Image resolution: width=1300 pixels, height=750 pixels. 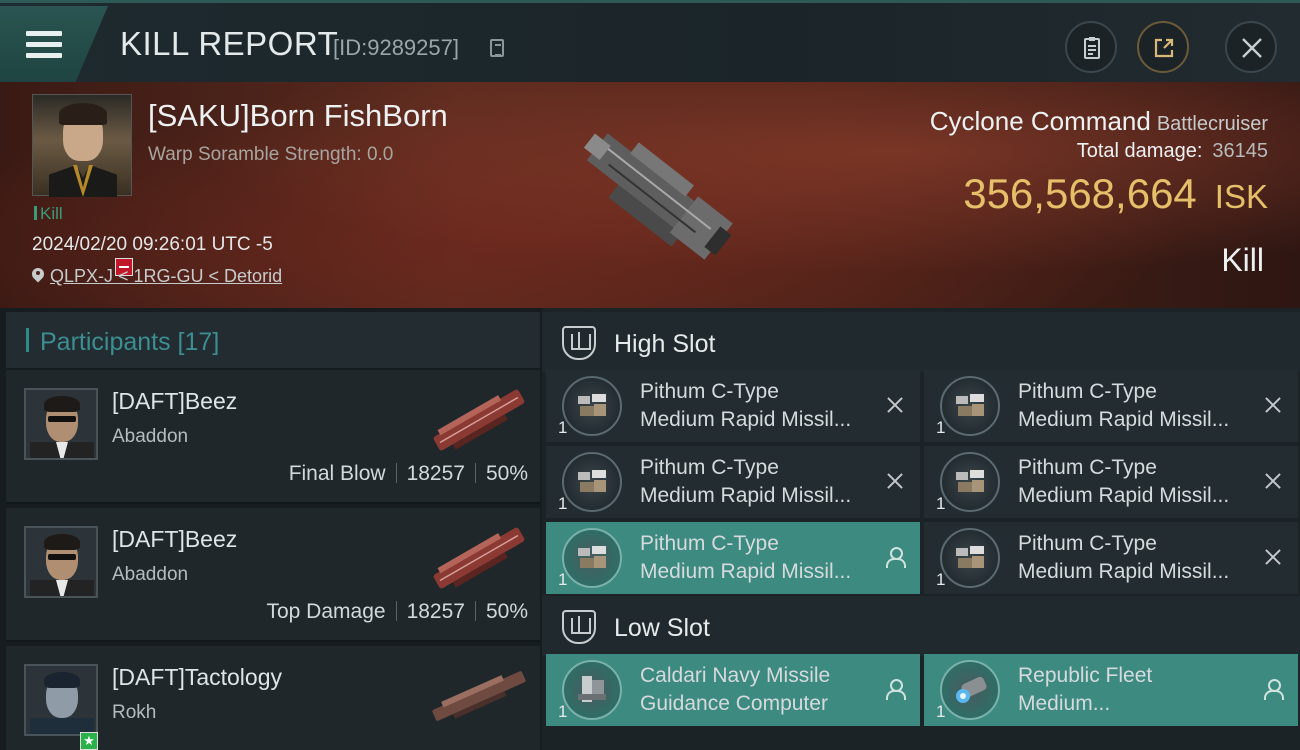 I want to click on total-damage: Total damage: 36145, so click(x=1172, y=151).